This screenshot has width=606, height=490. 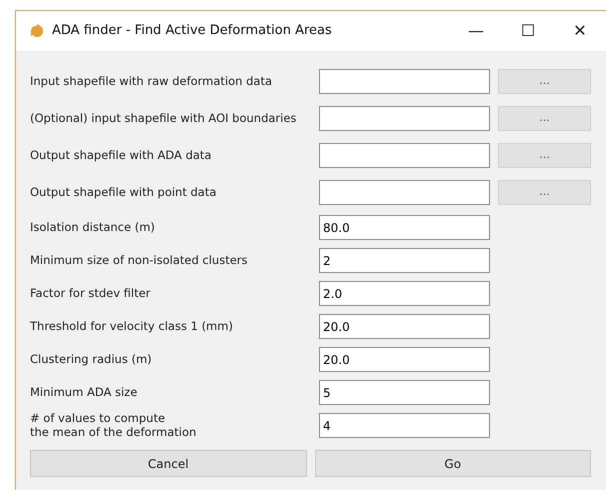 I want to click on field-label: (Optional) input shapefile with AOI boundaries, so click(x=164, y=119).